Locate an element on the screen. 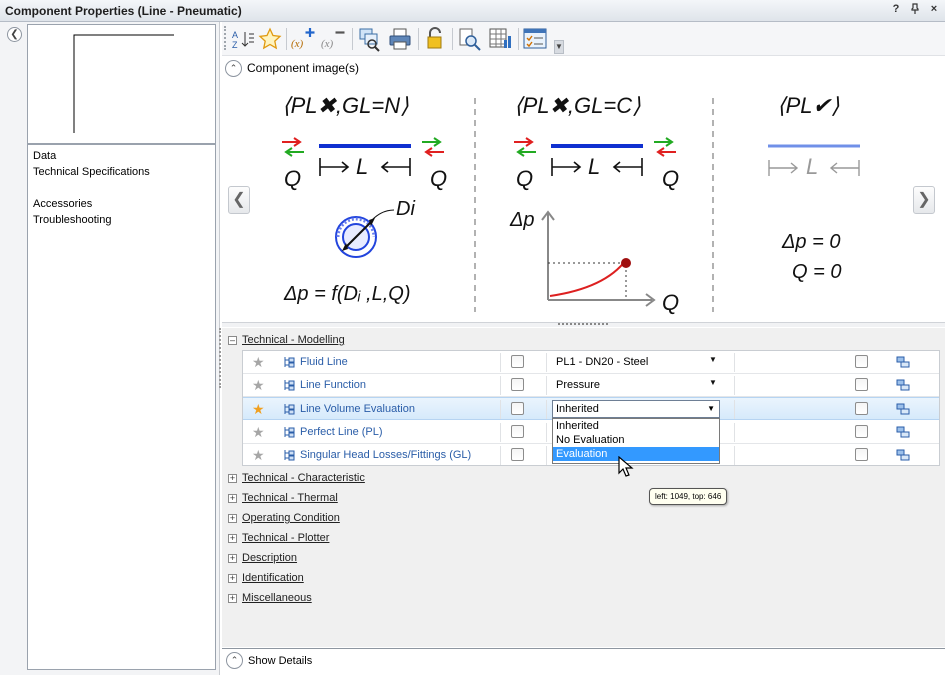 The image size is (945, 675). category-technical-characteristic: + Technical - Characteristic is located at coordinates (296, 480).